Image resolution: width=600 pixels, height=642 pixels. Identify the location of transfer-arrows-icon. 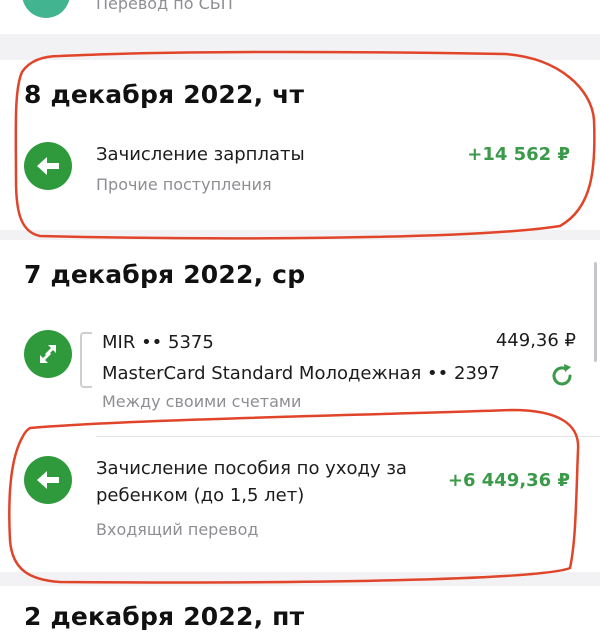
(48, 354).